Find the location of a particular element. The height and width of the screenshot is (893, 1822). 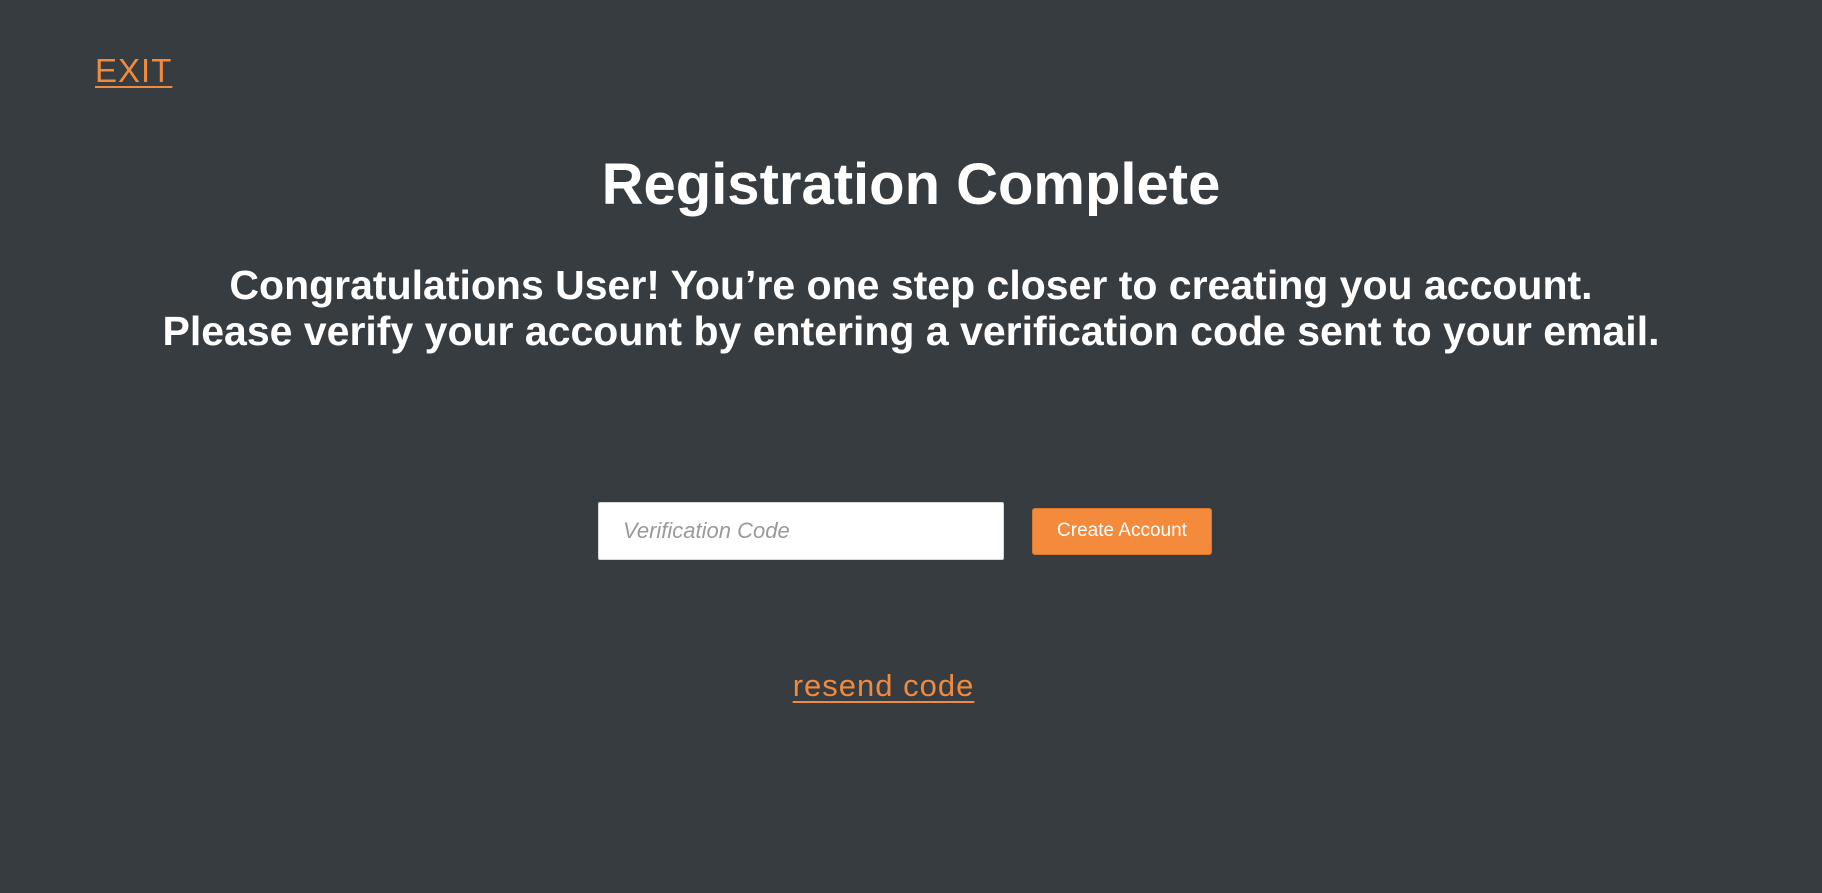

exit-link: EXIT is located at coordinates (133, 71).